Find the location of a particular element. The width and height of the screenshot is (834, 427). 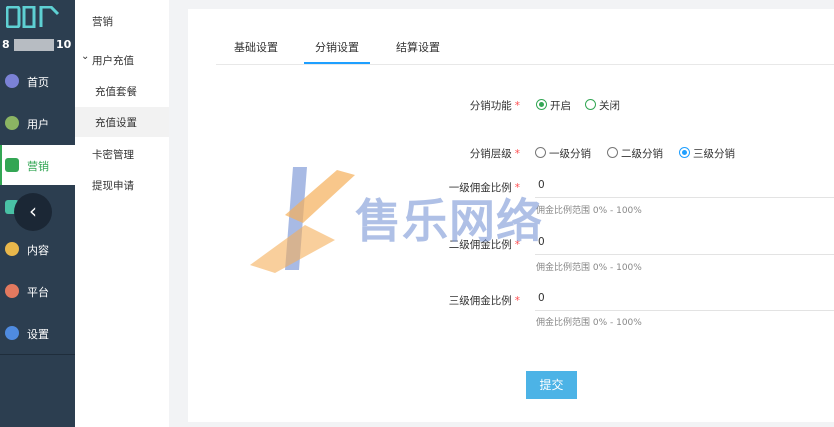

nav-item-label: 平台 is located at coordinates (38, 292).